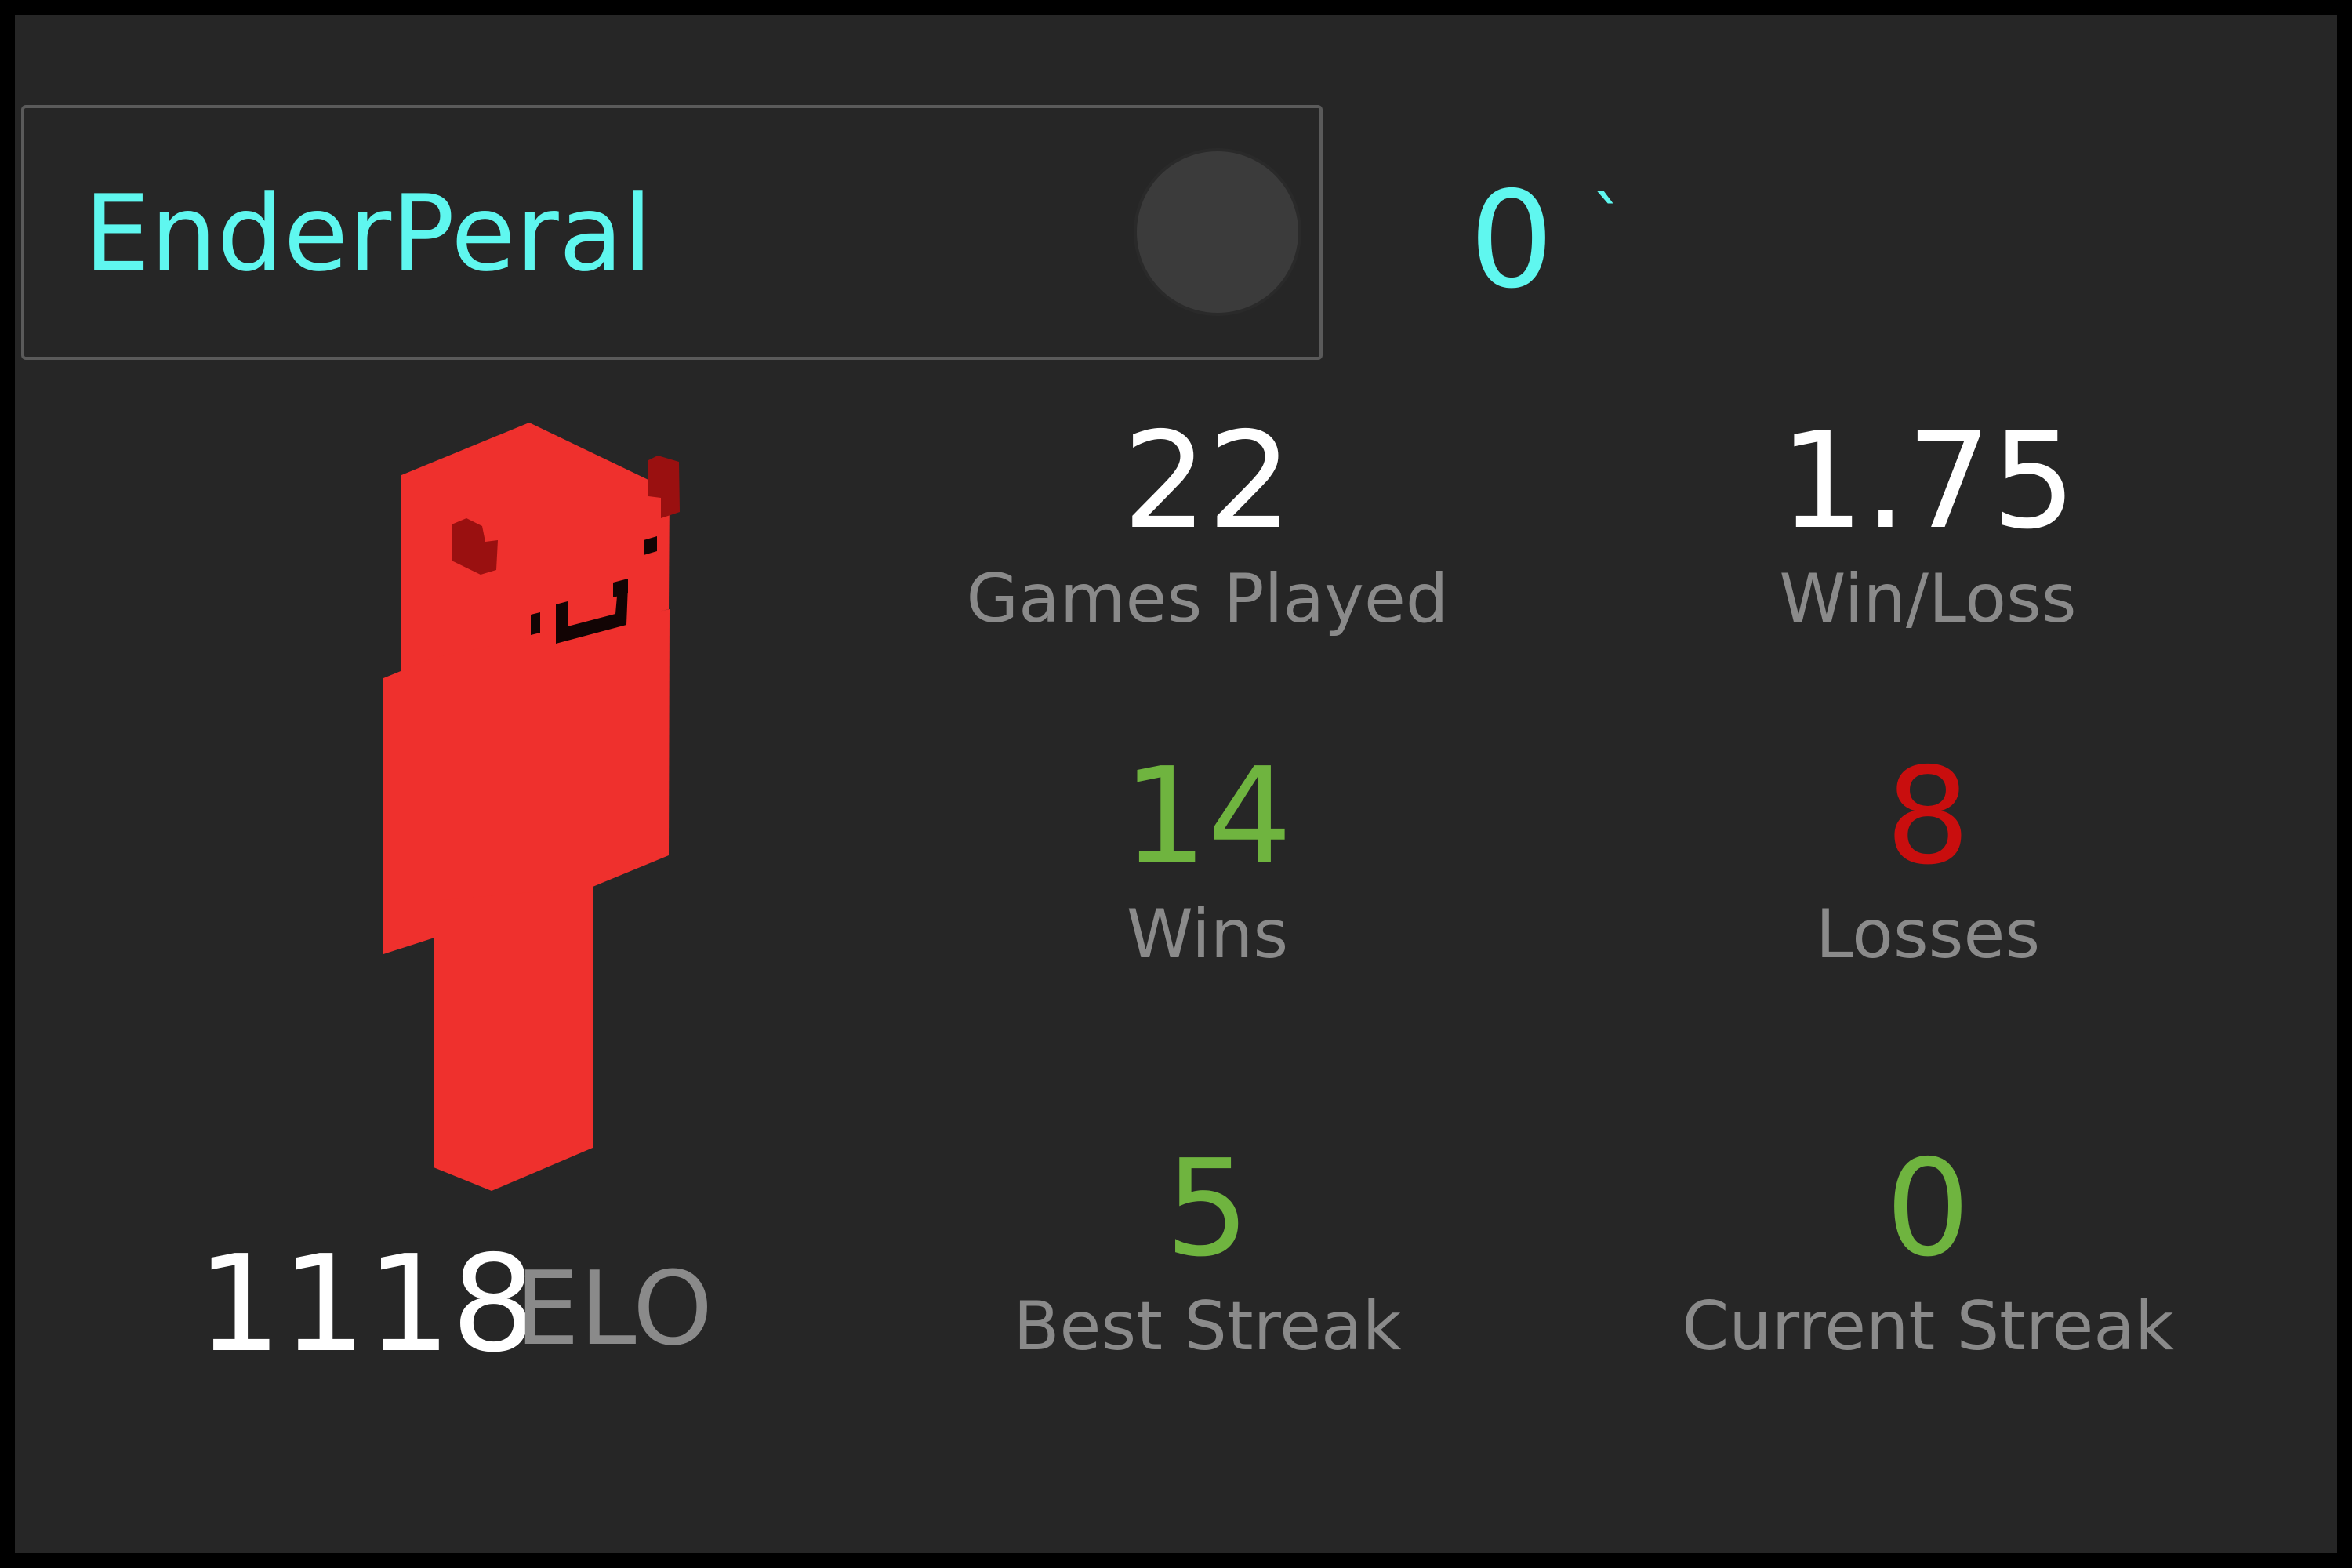 The height and width of the screenshot is (1568, 2352). Describe the element at coordinates (672, 232) in the screenshot. I see `player-name-box: EnderPeral` at that location.